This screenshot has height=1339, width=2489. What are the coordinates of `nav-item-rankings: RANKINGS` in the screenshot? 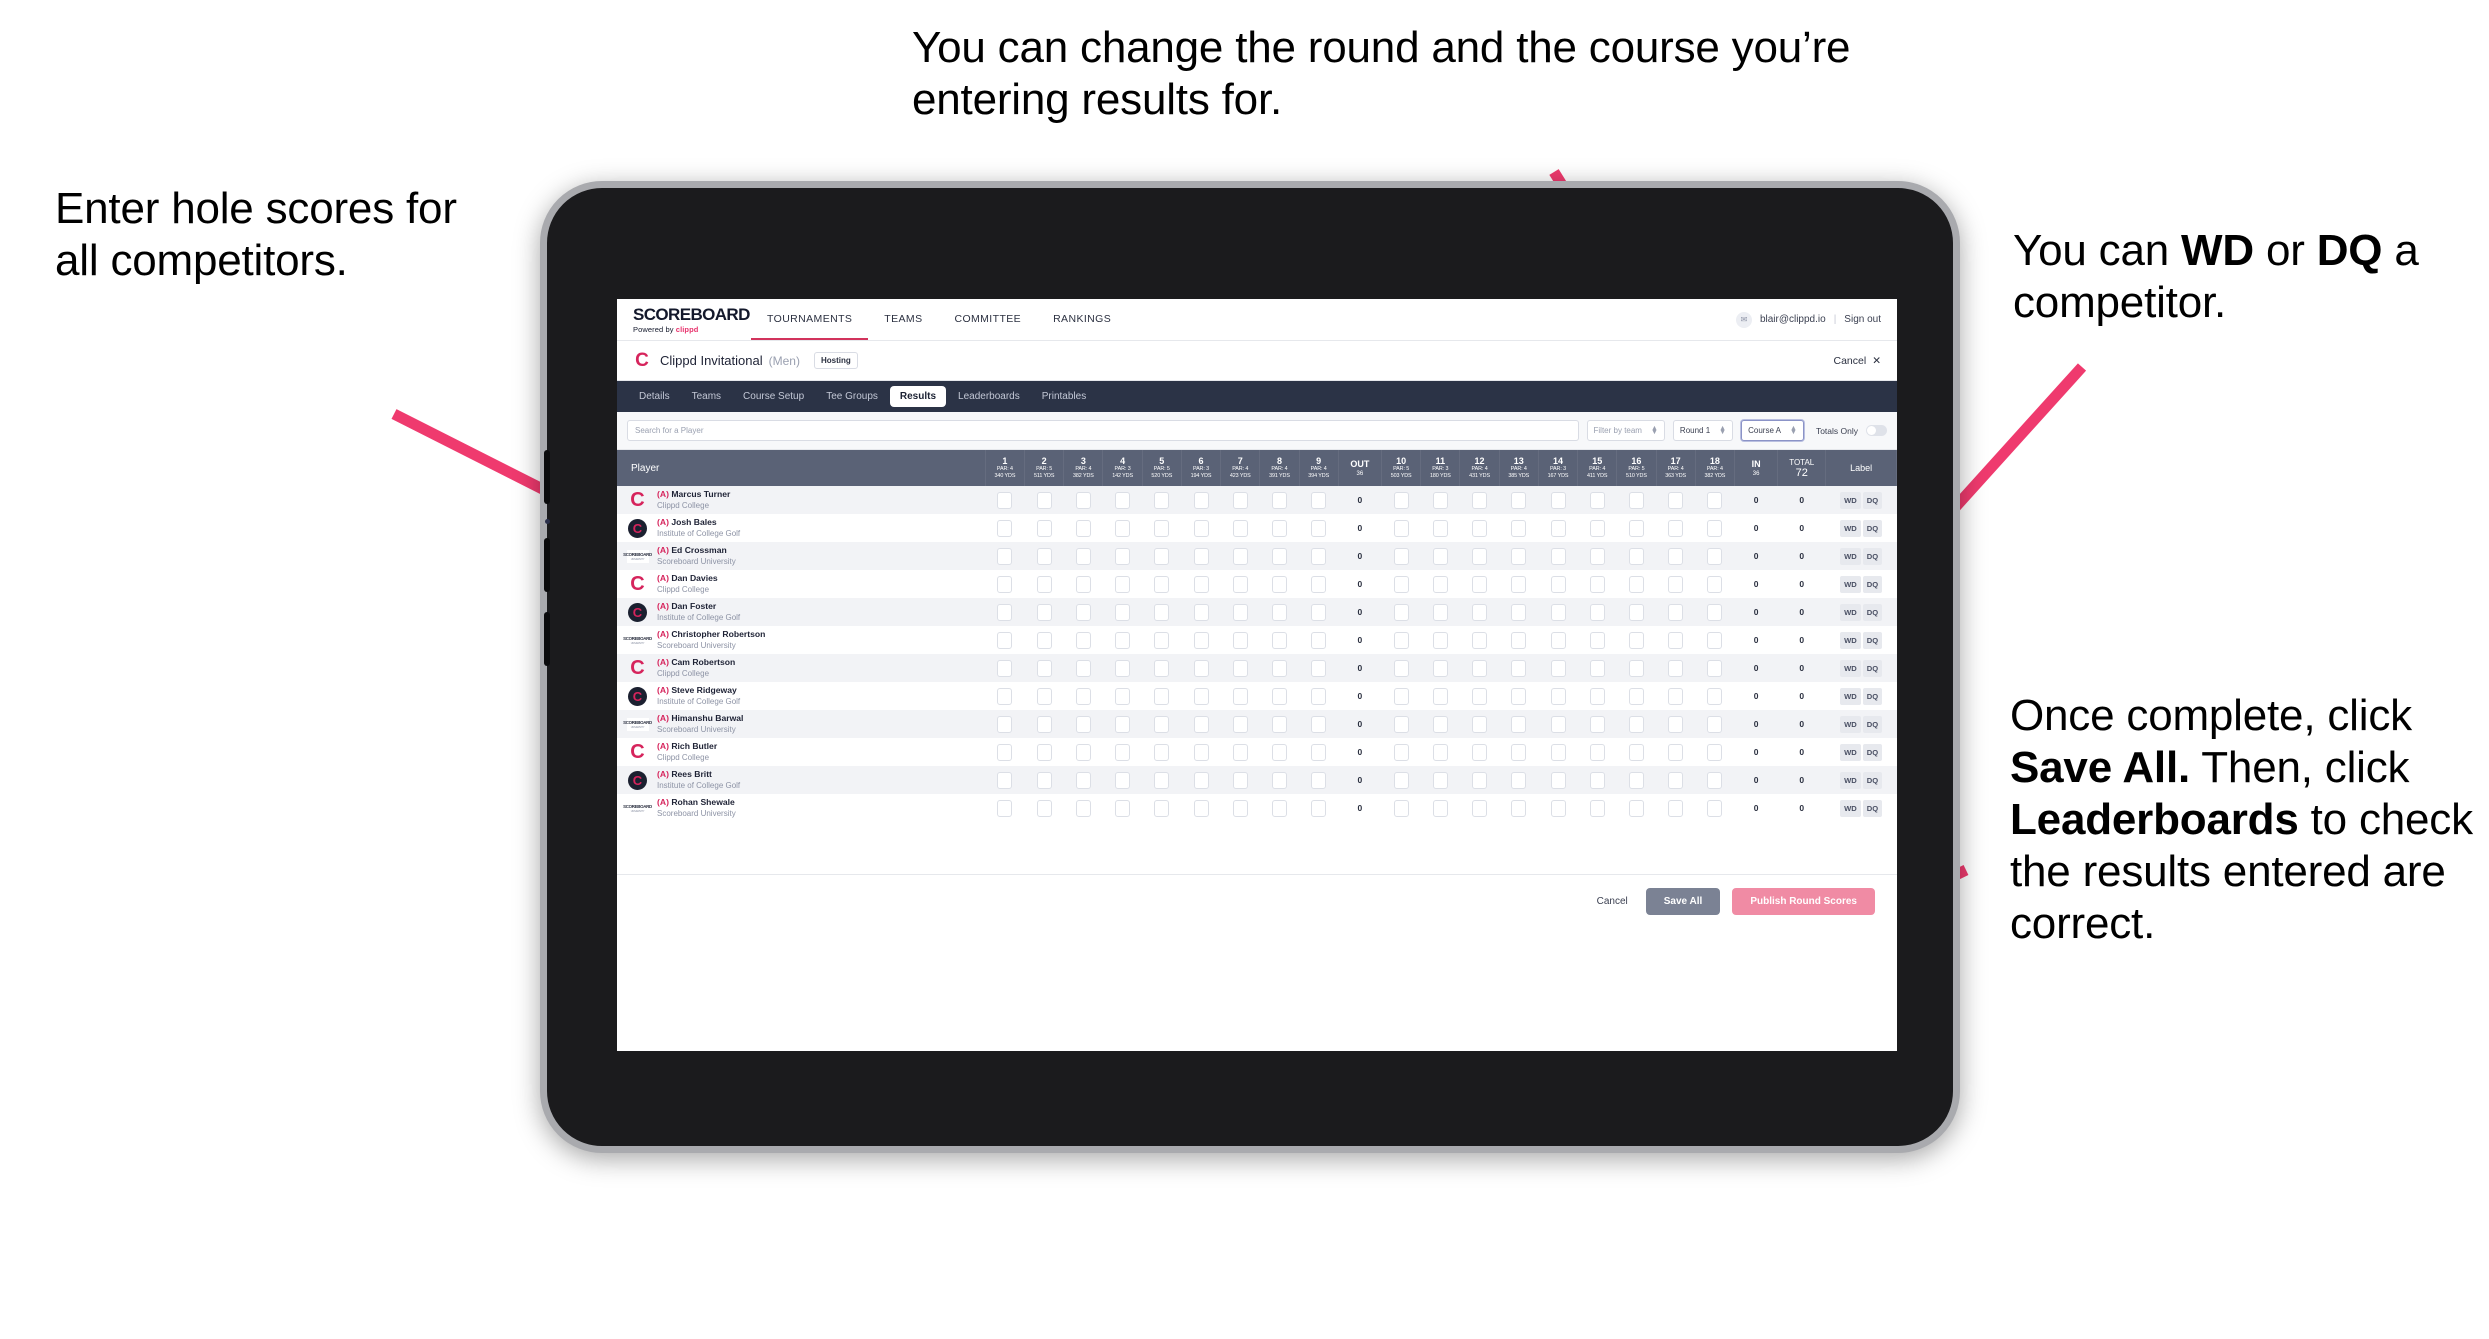 It's located at (1082, 319).